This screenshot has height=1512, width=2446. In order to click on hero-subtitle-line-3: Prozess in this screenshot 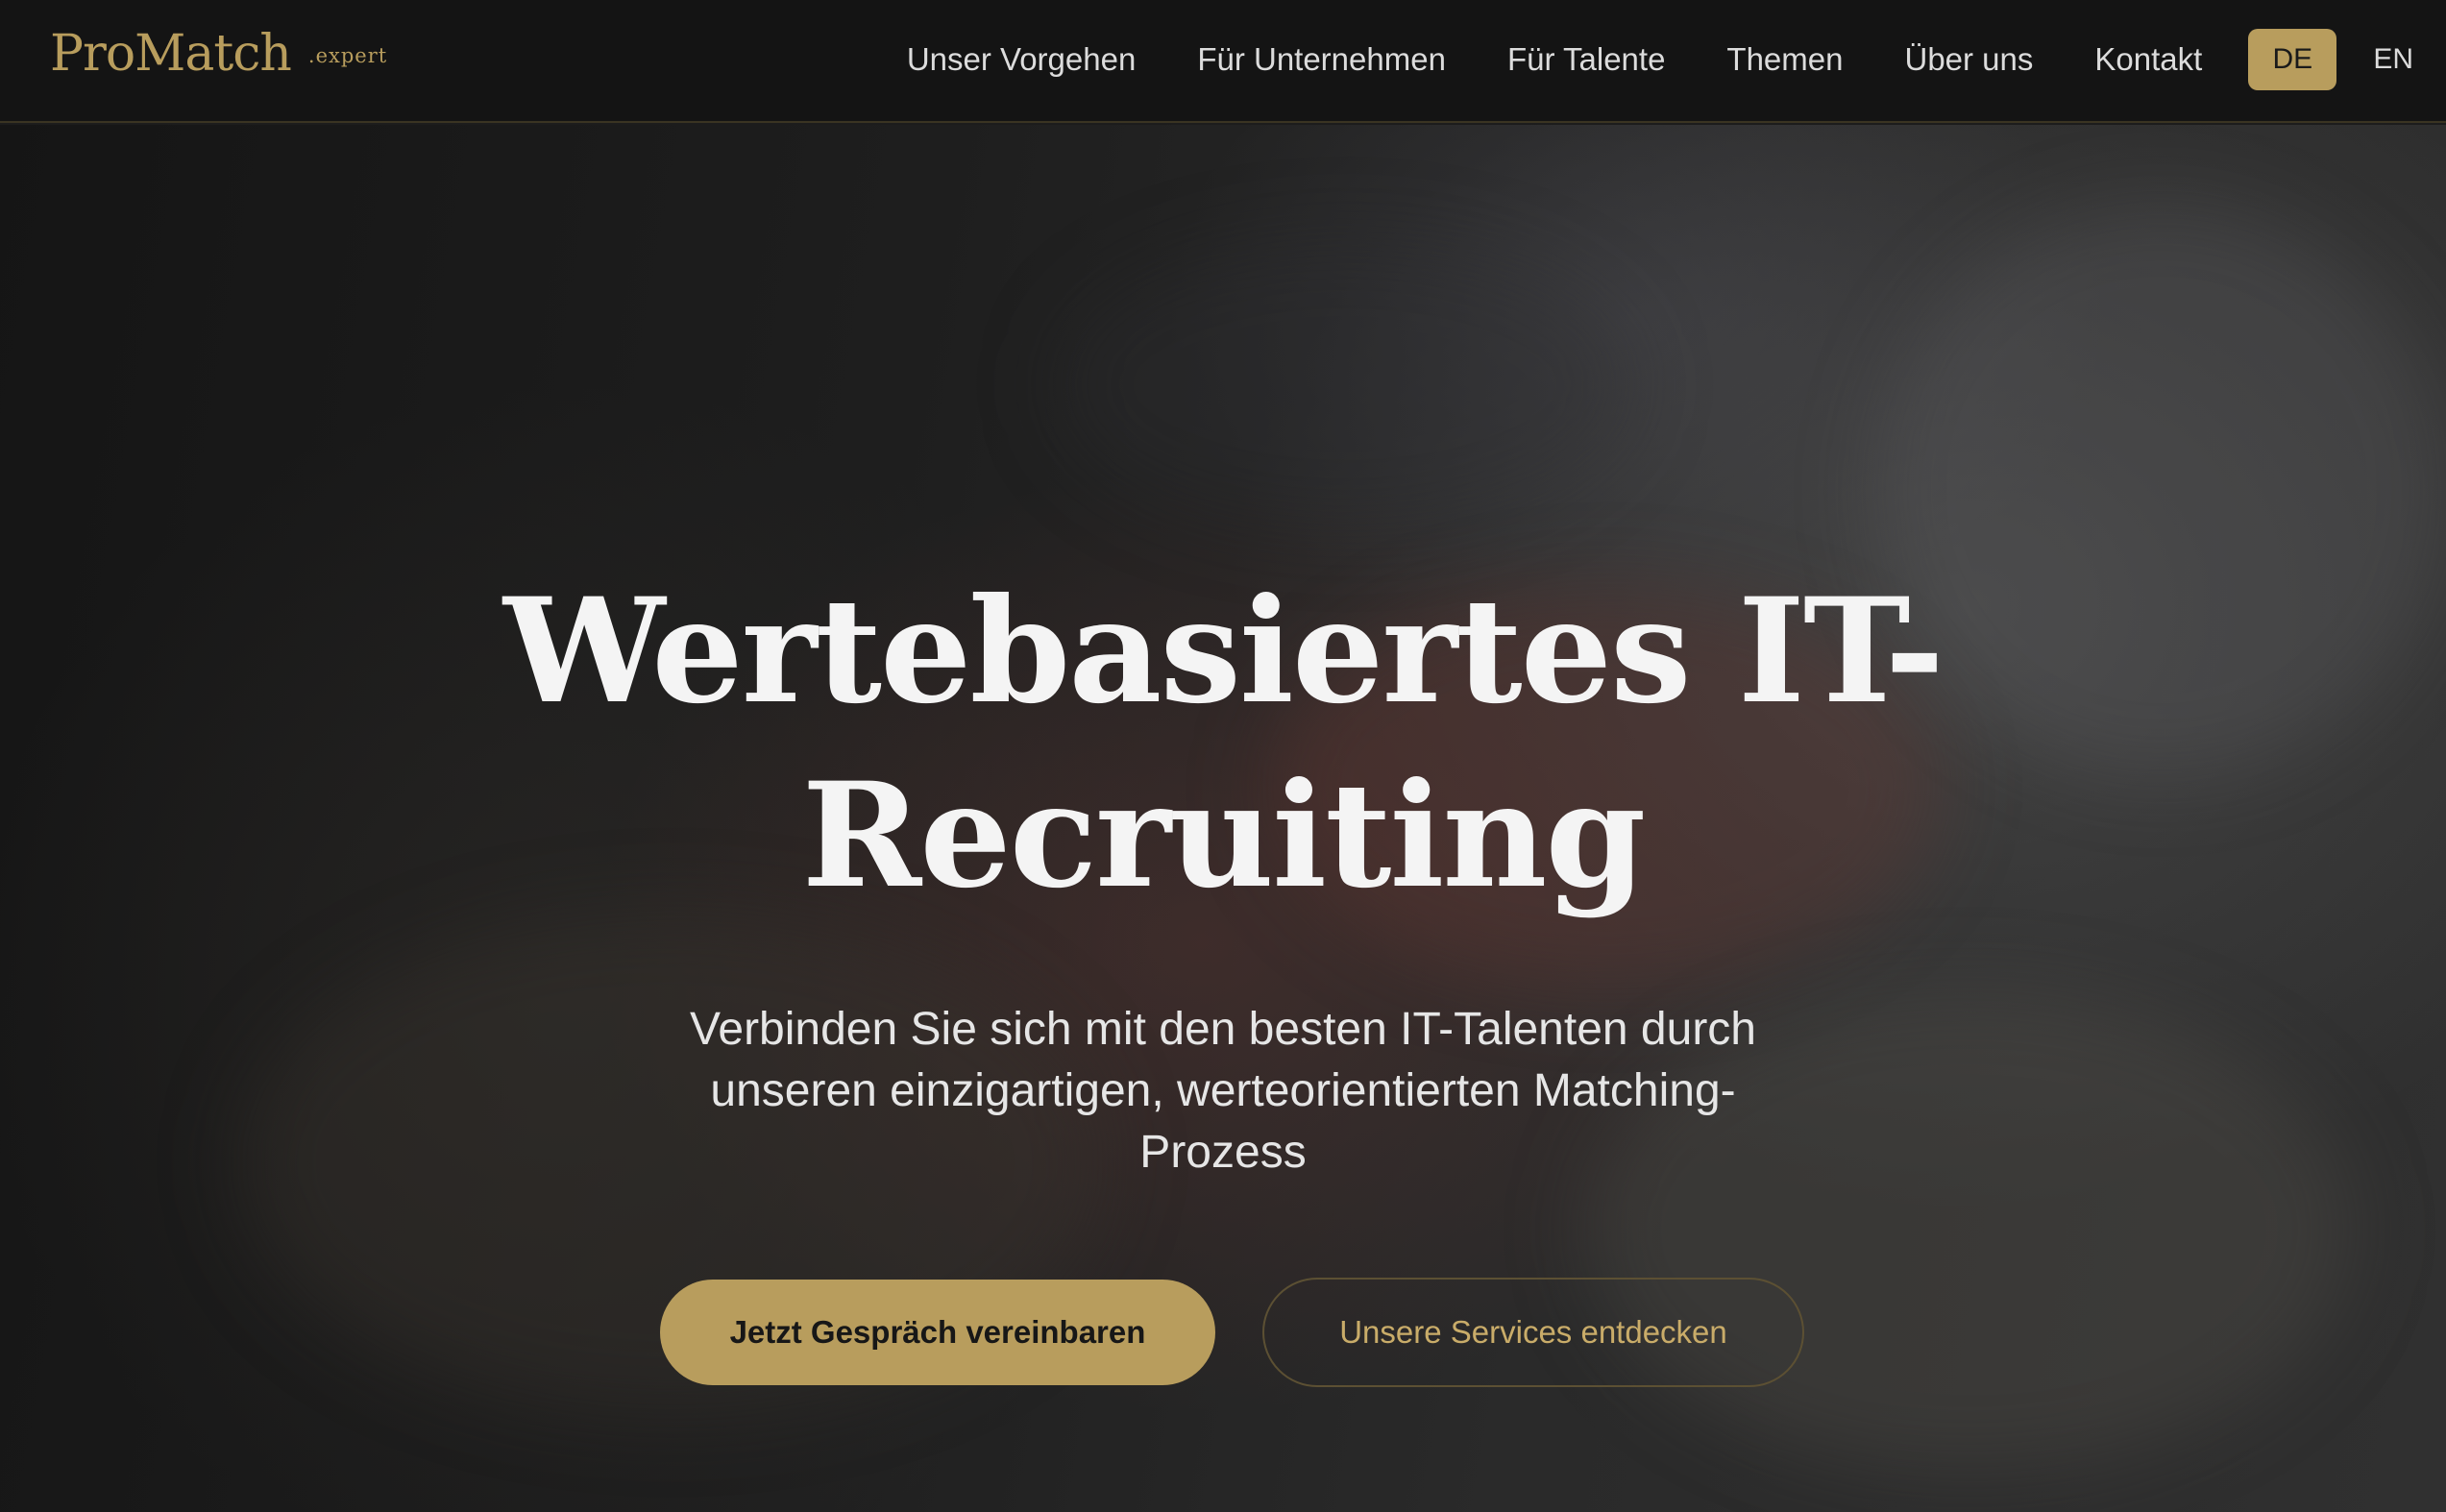, I will do `click(1223, 1152)`.